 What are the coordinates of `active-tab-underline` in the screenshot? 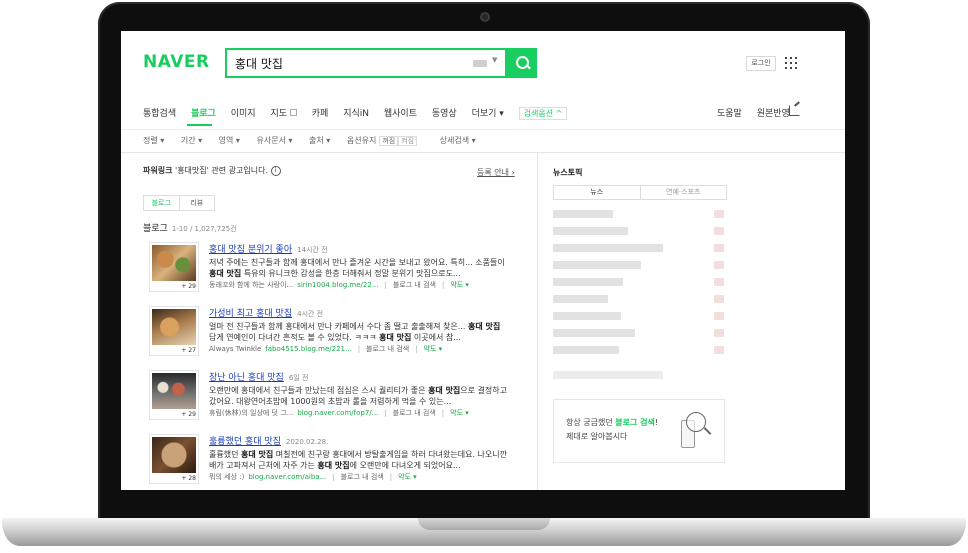 It's located at (199, 125).